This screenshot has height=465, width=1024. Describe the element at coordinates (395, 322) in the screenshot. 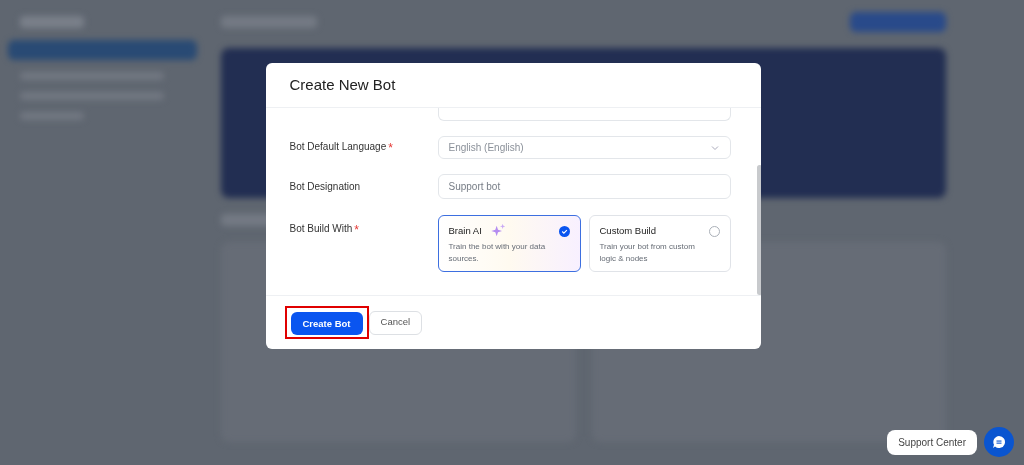

I see `cancel-button: Cancel` at that location.